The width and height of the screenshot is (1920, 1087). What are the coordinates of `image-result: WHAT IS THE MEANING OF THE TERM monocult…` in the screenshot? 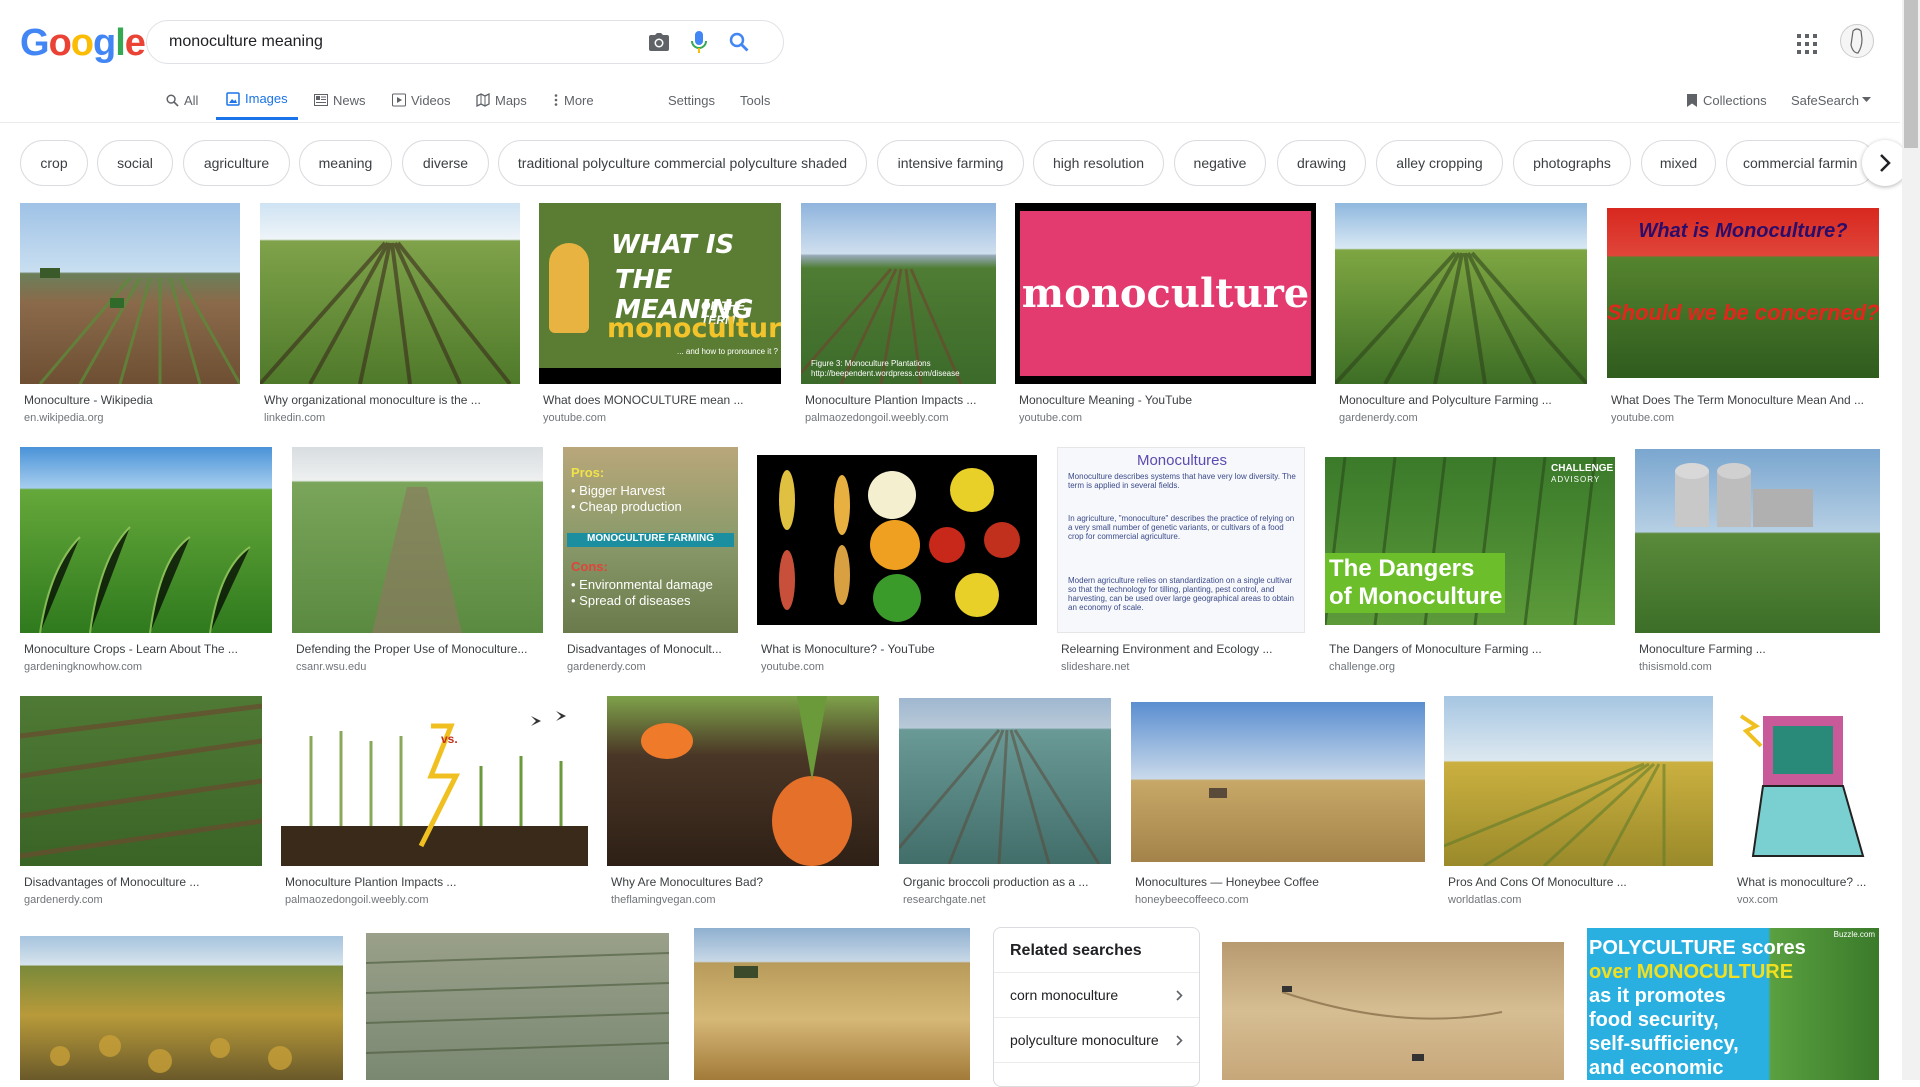 It's located at (660, 315).